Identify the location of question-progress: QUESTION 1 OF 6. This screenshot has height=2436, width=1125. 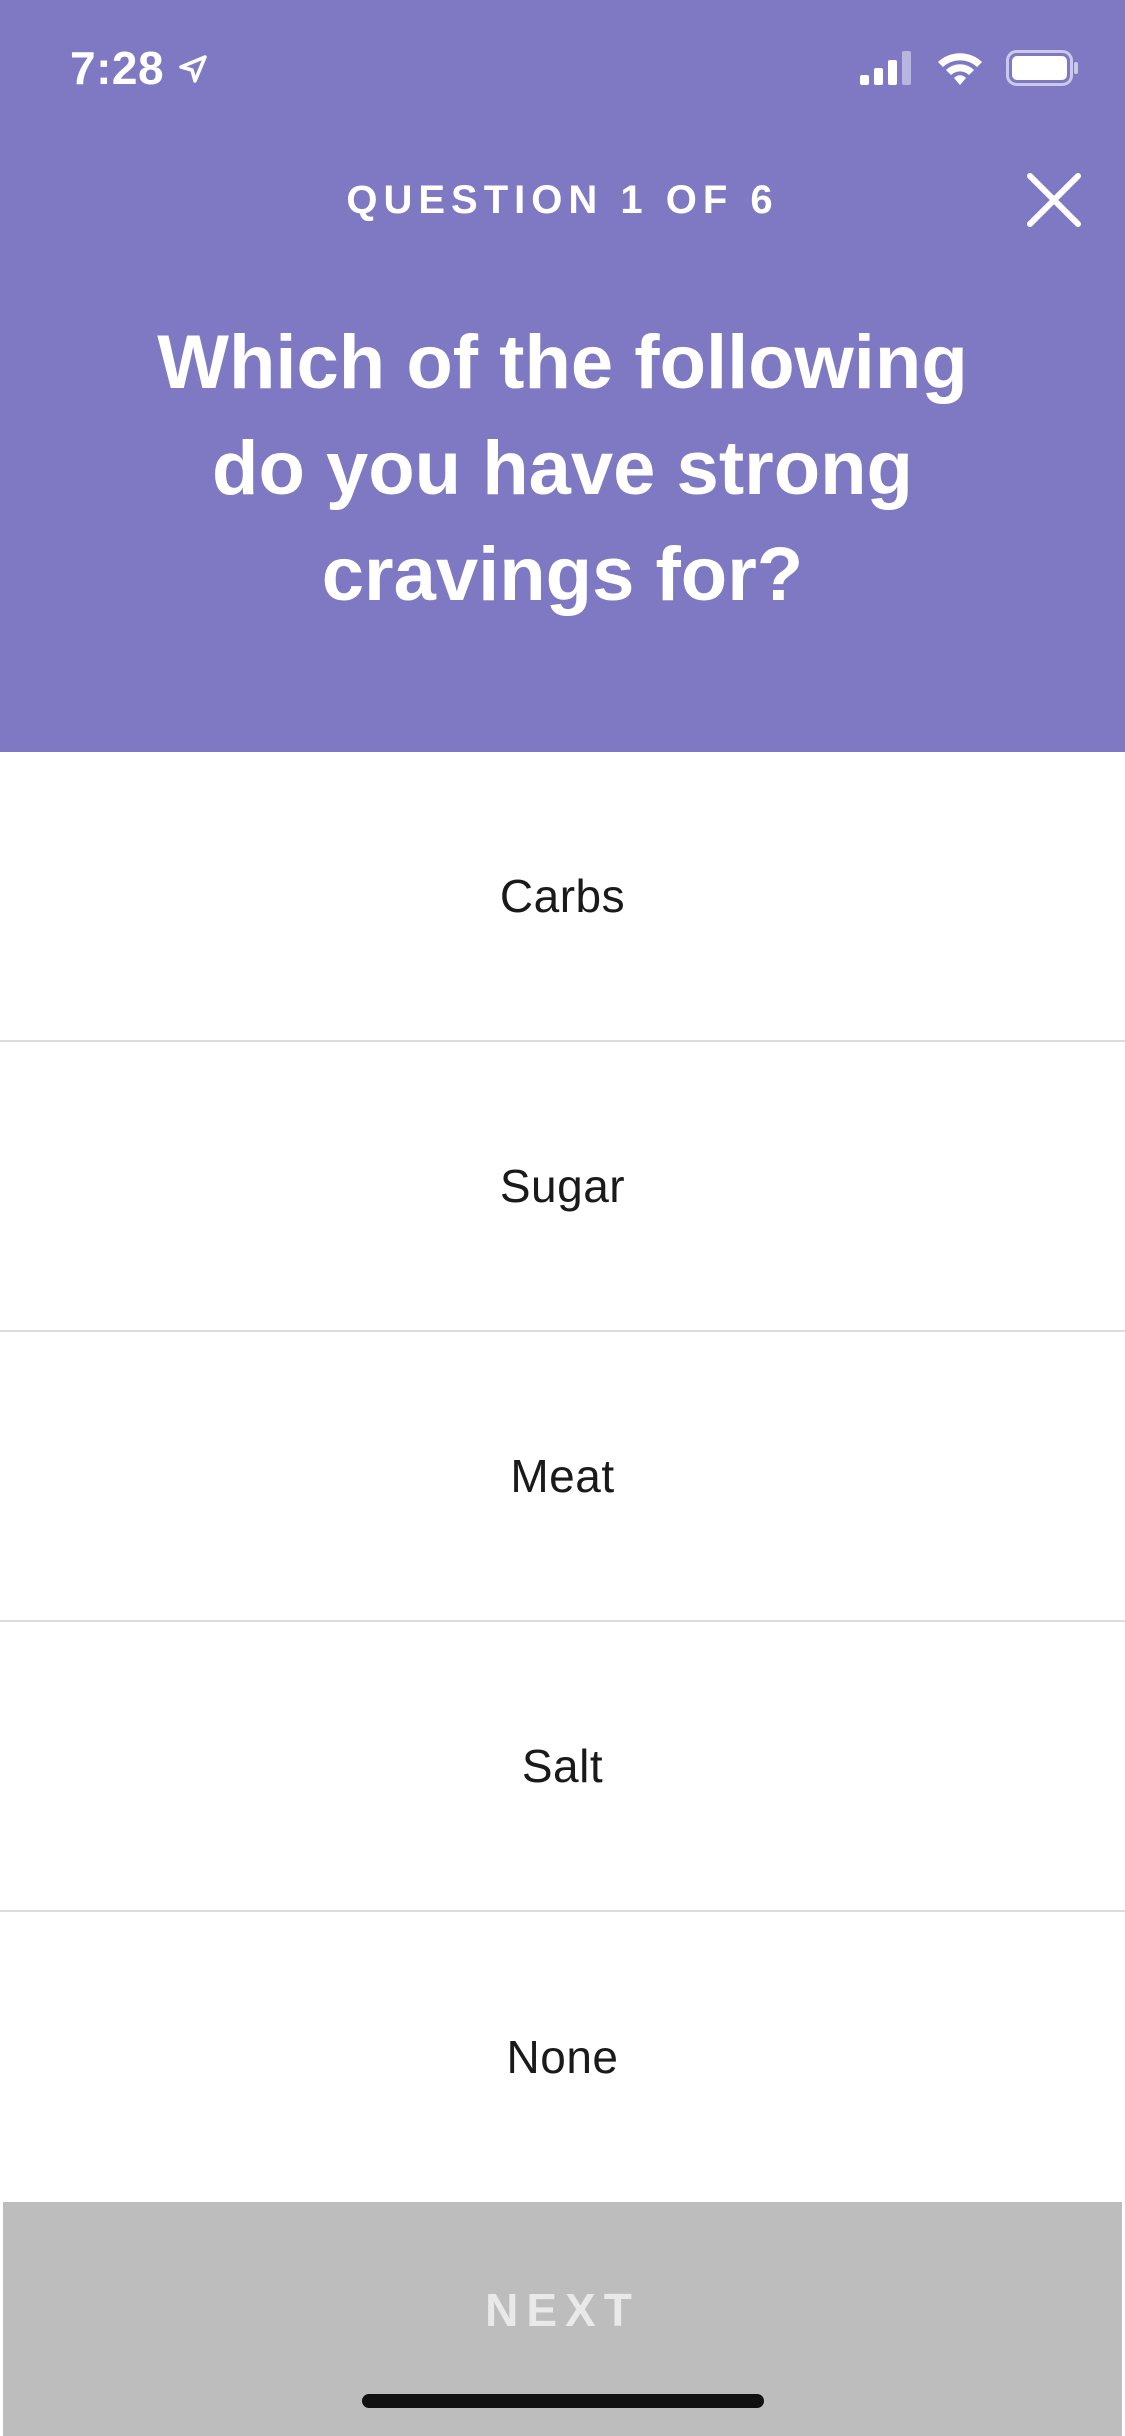
(562, 200).